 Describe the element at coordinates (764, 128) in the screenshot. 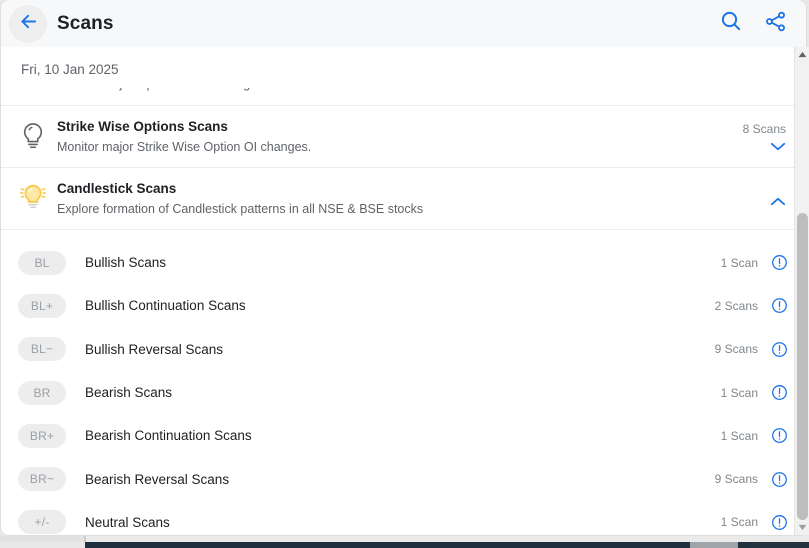

I see `group-scan-count: 8 Scans` at that location.